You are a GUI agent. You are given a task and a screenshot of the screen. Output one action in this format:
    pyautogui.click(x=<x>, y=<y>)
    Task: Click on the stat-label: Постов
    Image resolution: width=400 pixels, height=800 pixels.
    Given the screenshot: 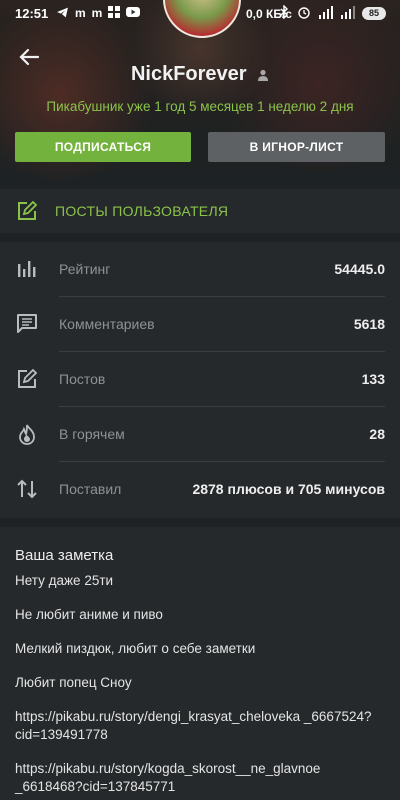 What is the action you would take?
    pyautogui.click(x=82, y=379)
    